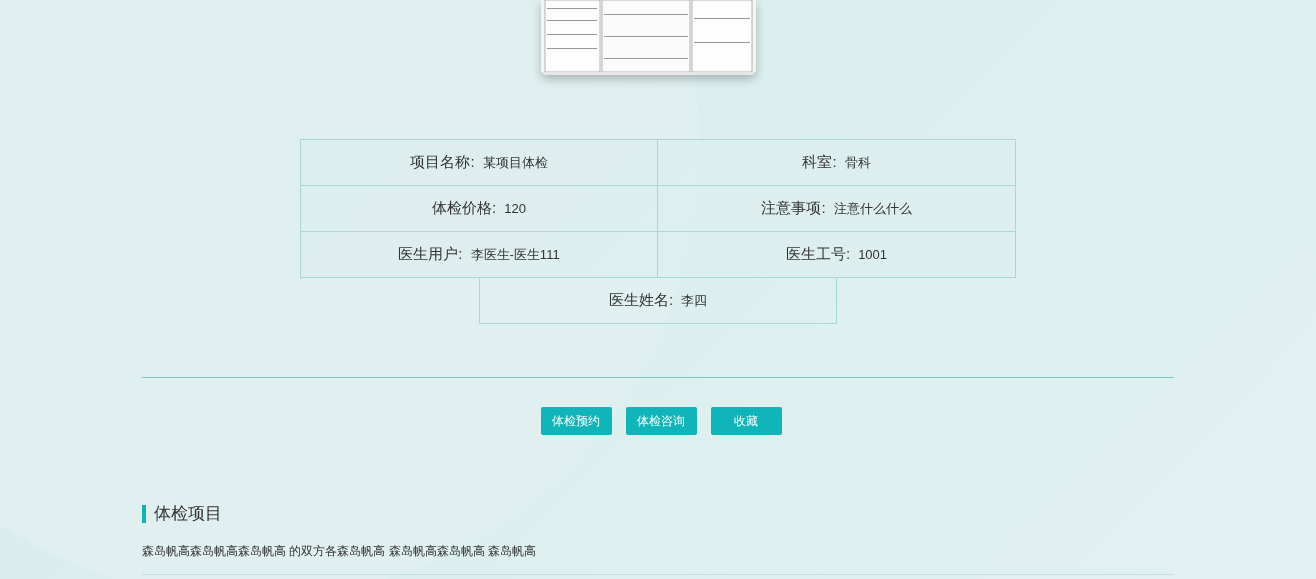  I want to click on field-value: 李四, so click(694, 300).